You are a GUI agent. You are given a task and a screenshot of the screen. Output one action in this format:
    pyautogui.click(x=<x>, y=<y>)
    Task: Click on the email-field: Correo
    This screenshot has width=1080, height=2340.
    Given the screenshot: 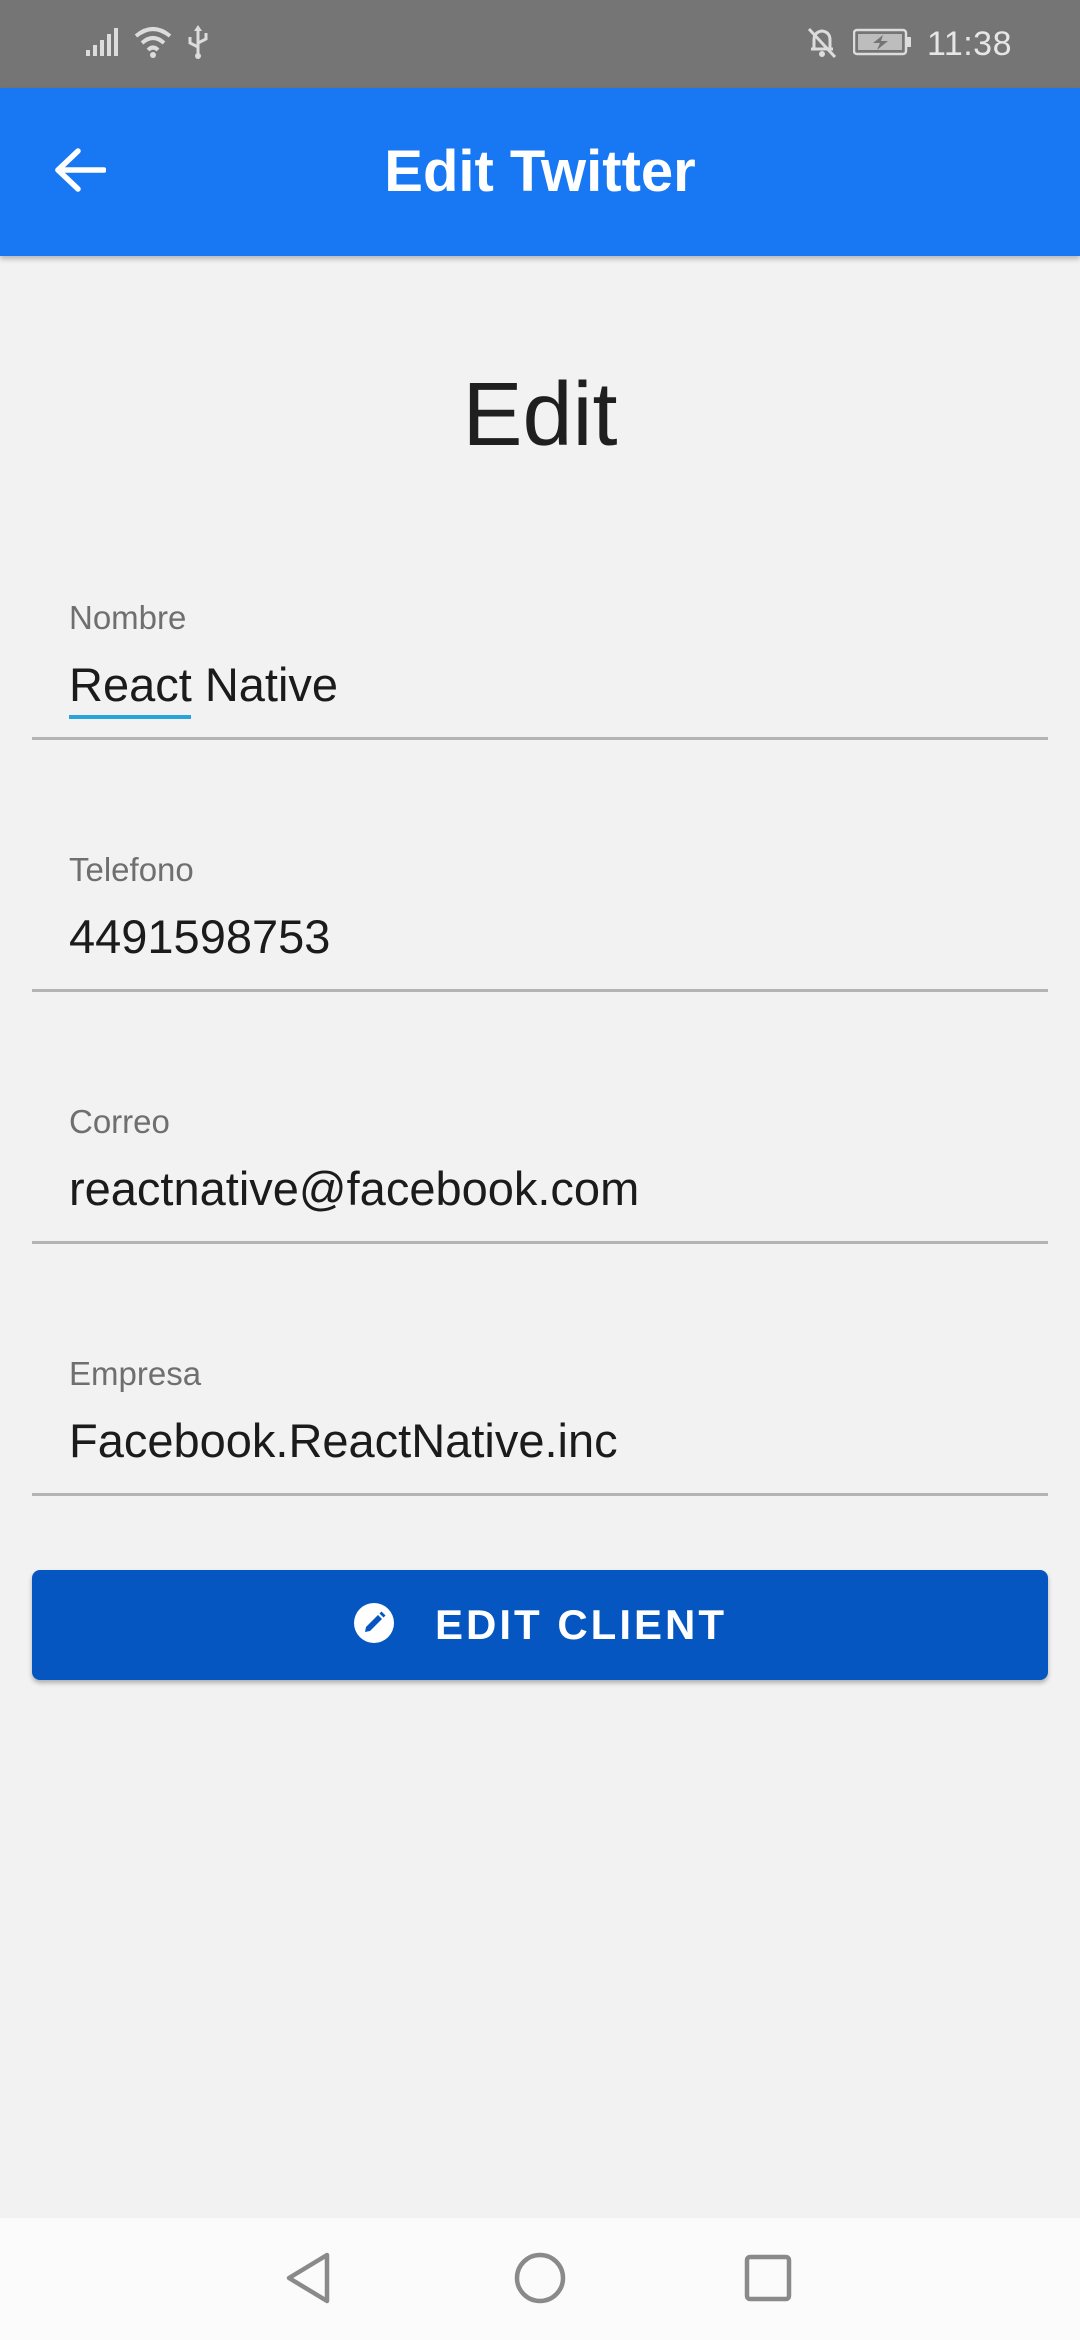 What is the action you would take?
    pyautogui.click(x=540, y=1182)
    